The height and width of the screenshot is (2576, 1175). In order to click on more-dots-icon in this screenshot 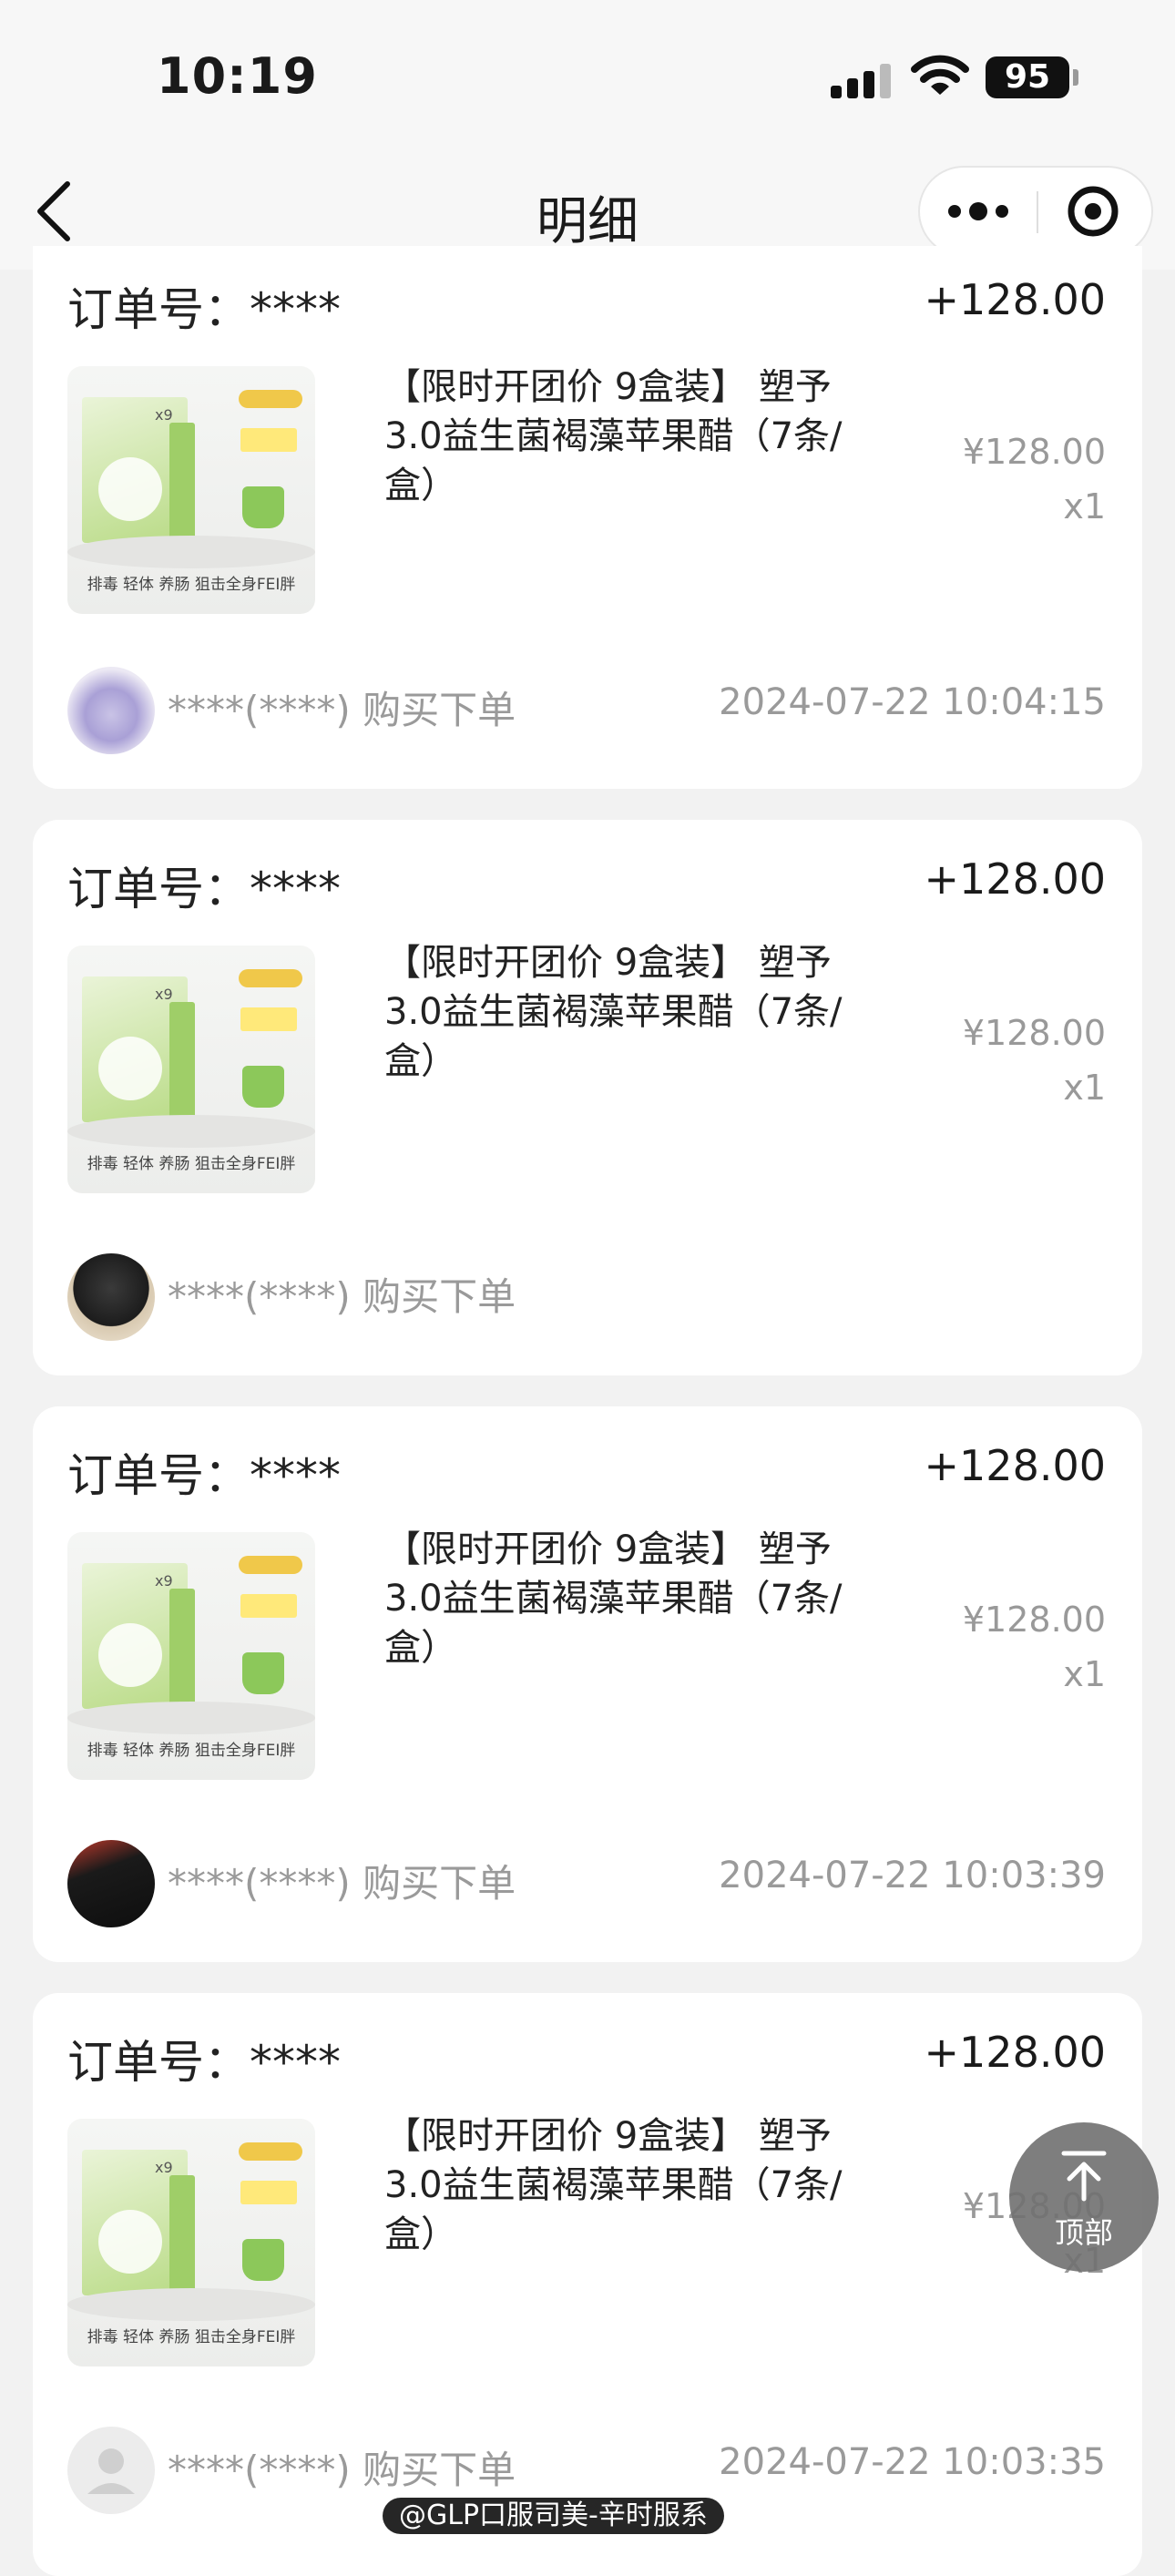, I will do `click(978, 211)`.